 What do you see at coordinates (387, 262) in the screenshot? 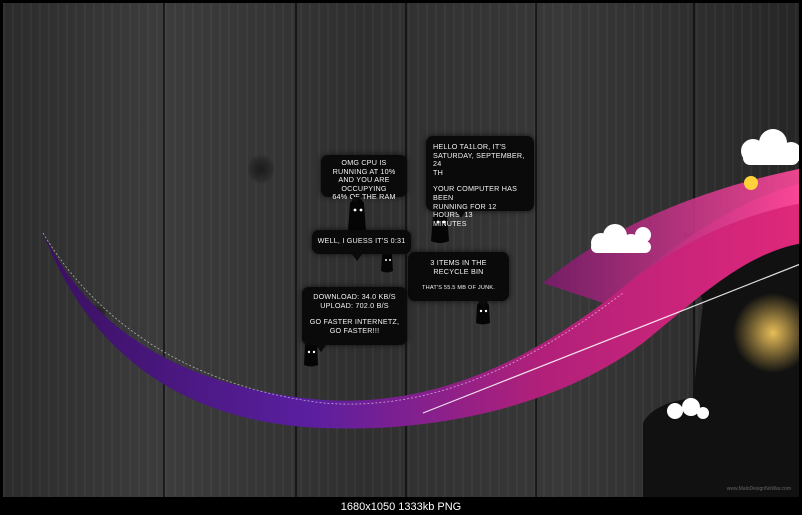
I see `ghost-character` at bounding box center [387, 262].